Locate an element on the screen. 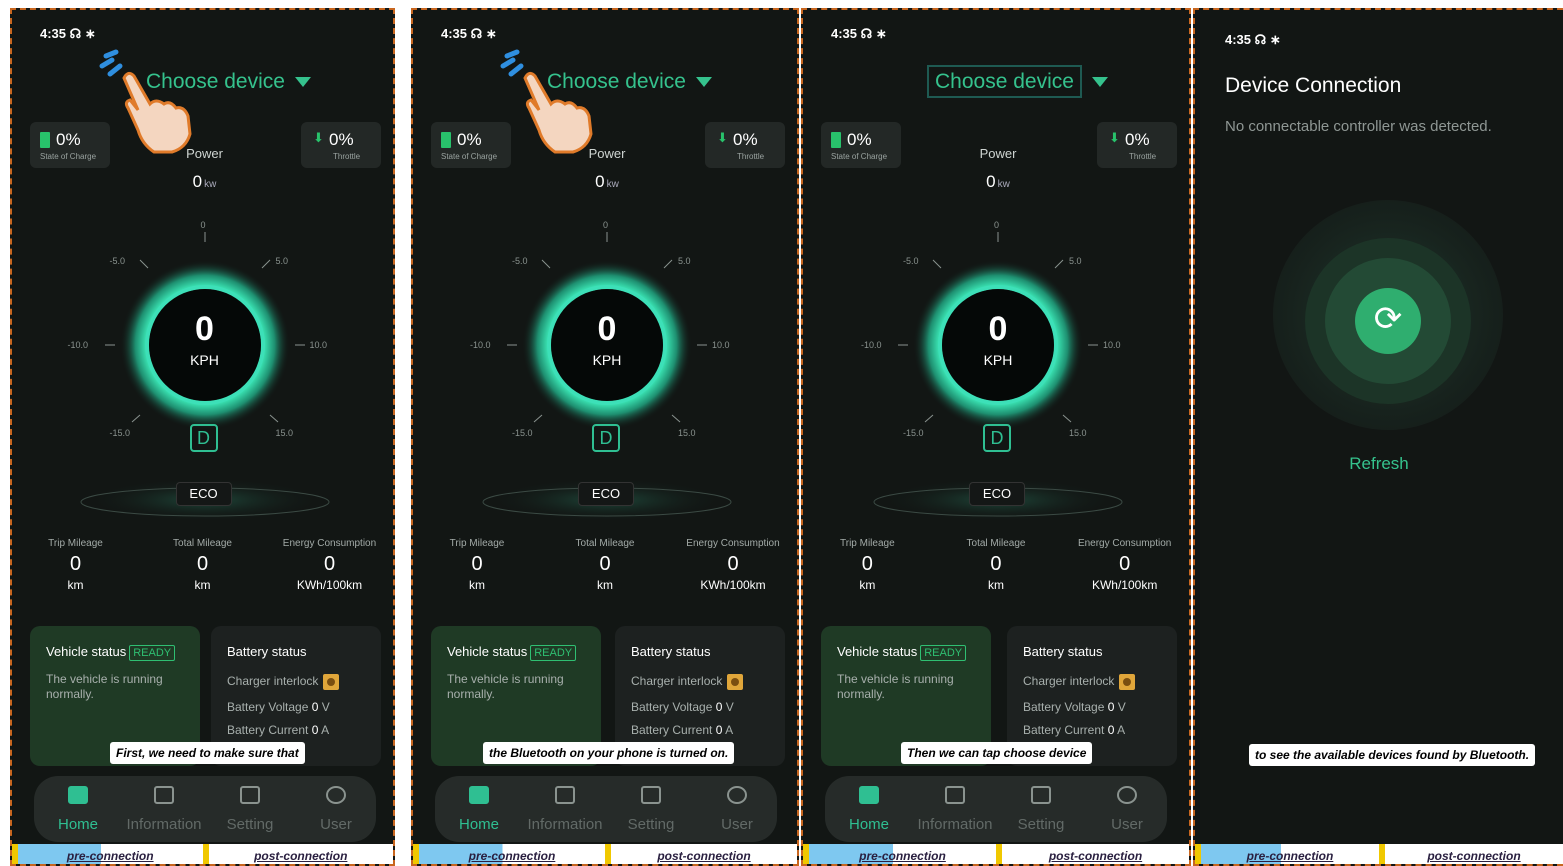  refresh-label: Refresh is located at coordinates (1379, 464).